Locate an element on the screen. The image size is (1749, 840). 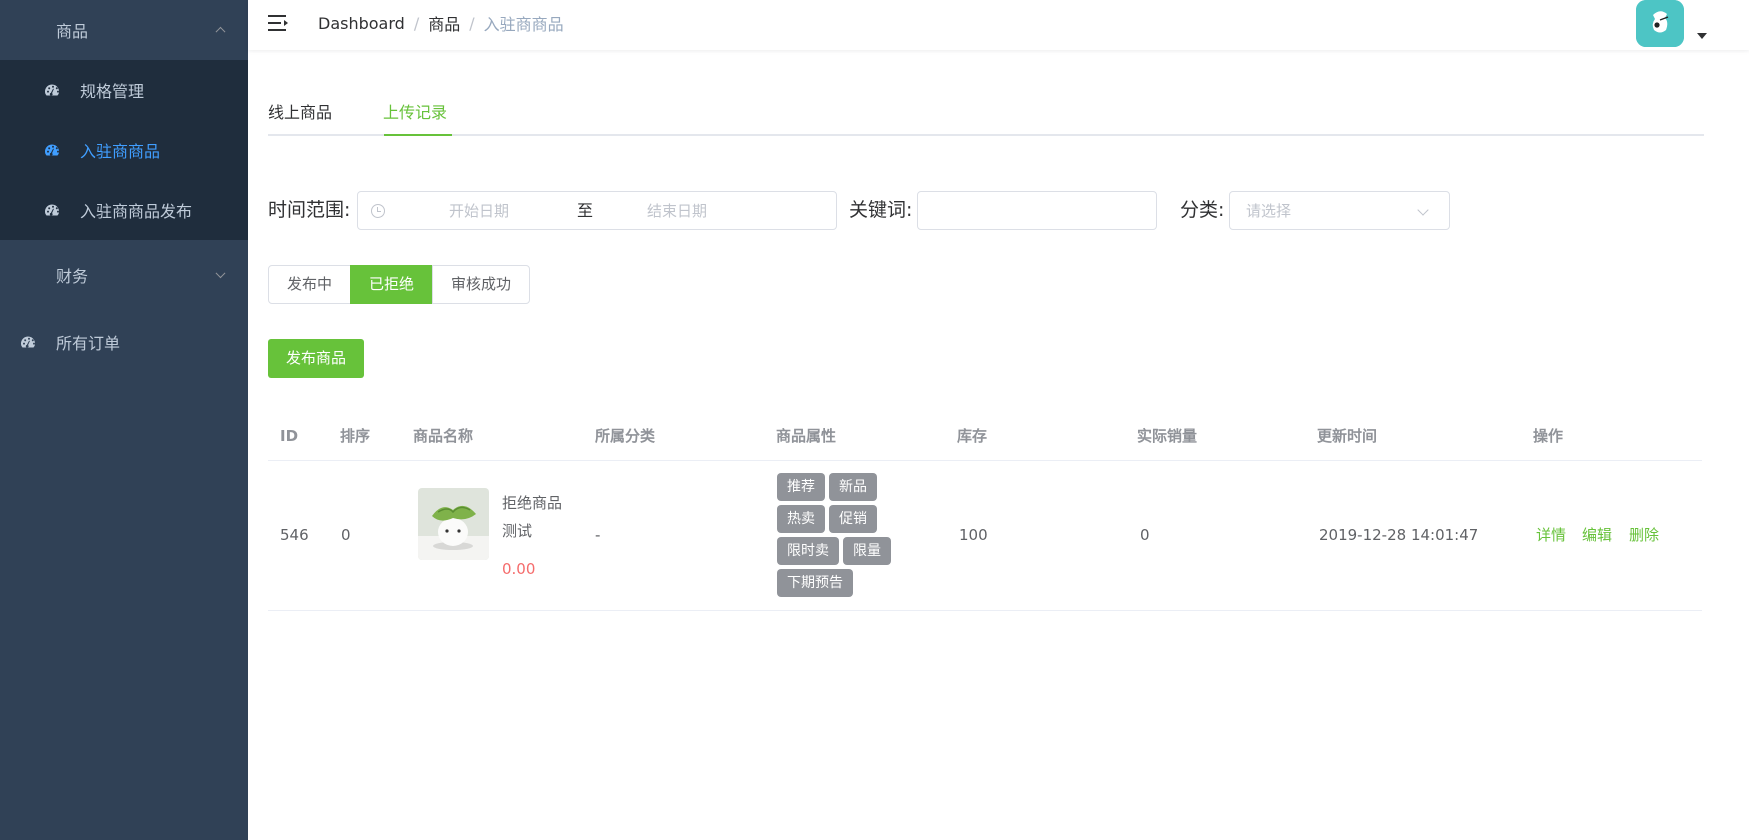
tag-next-preview: 下期预告 is located at coordinates (815, 583).